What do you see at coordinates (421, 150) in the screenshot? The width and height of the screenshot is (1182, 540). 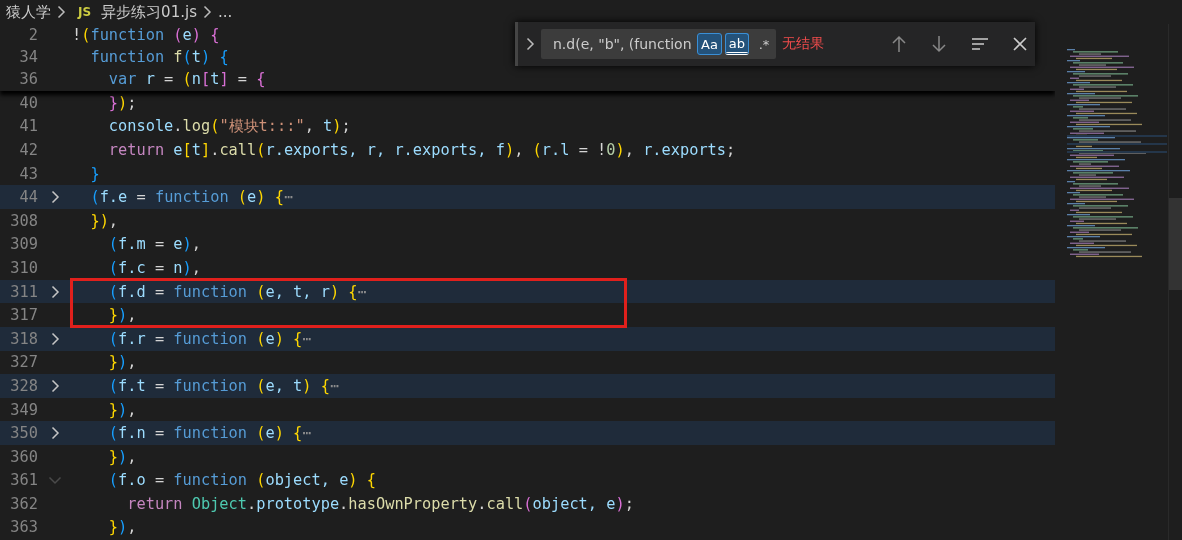 I see `code-line: return e[t].call(r.exports, r, r.exports, f), (r.l = !0), r.exports;` at bounding box center [421, 150].